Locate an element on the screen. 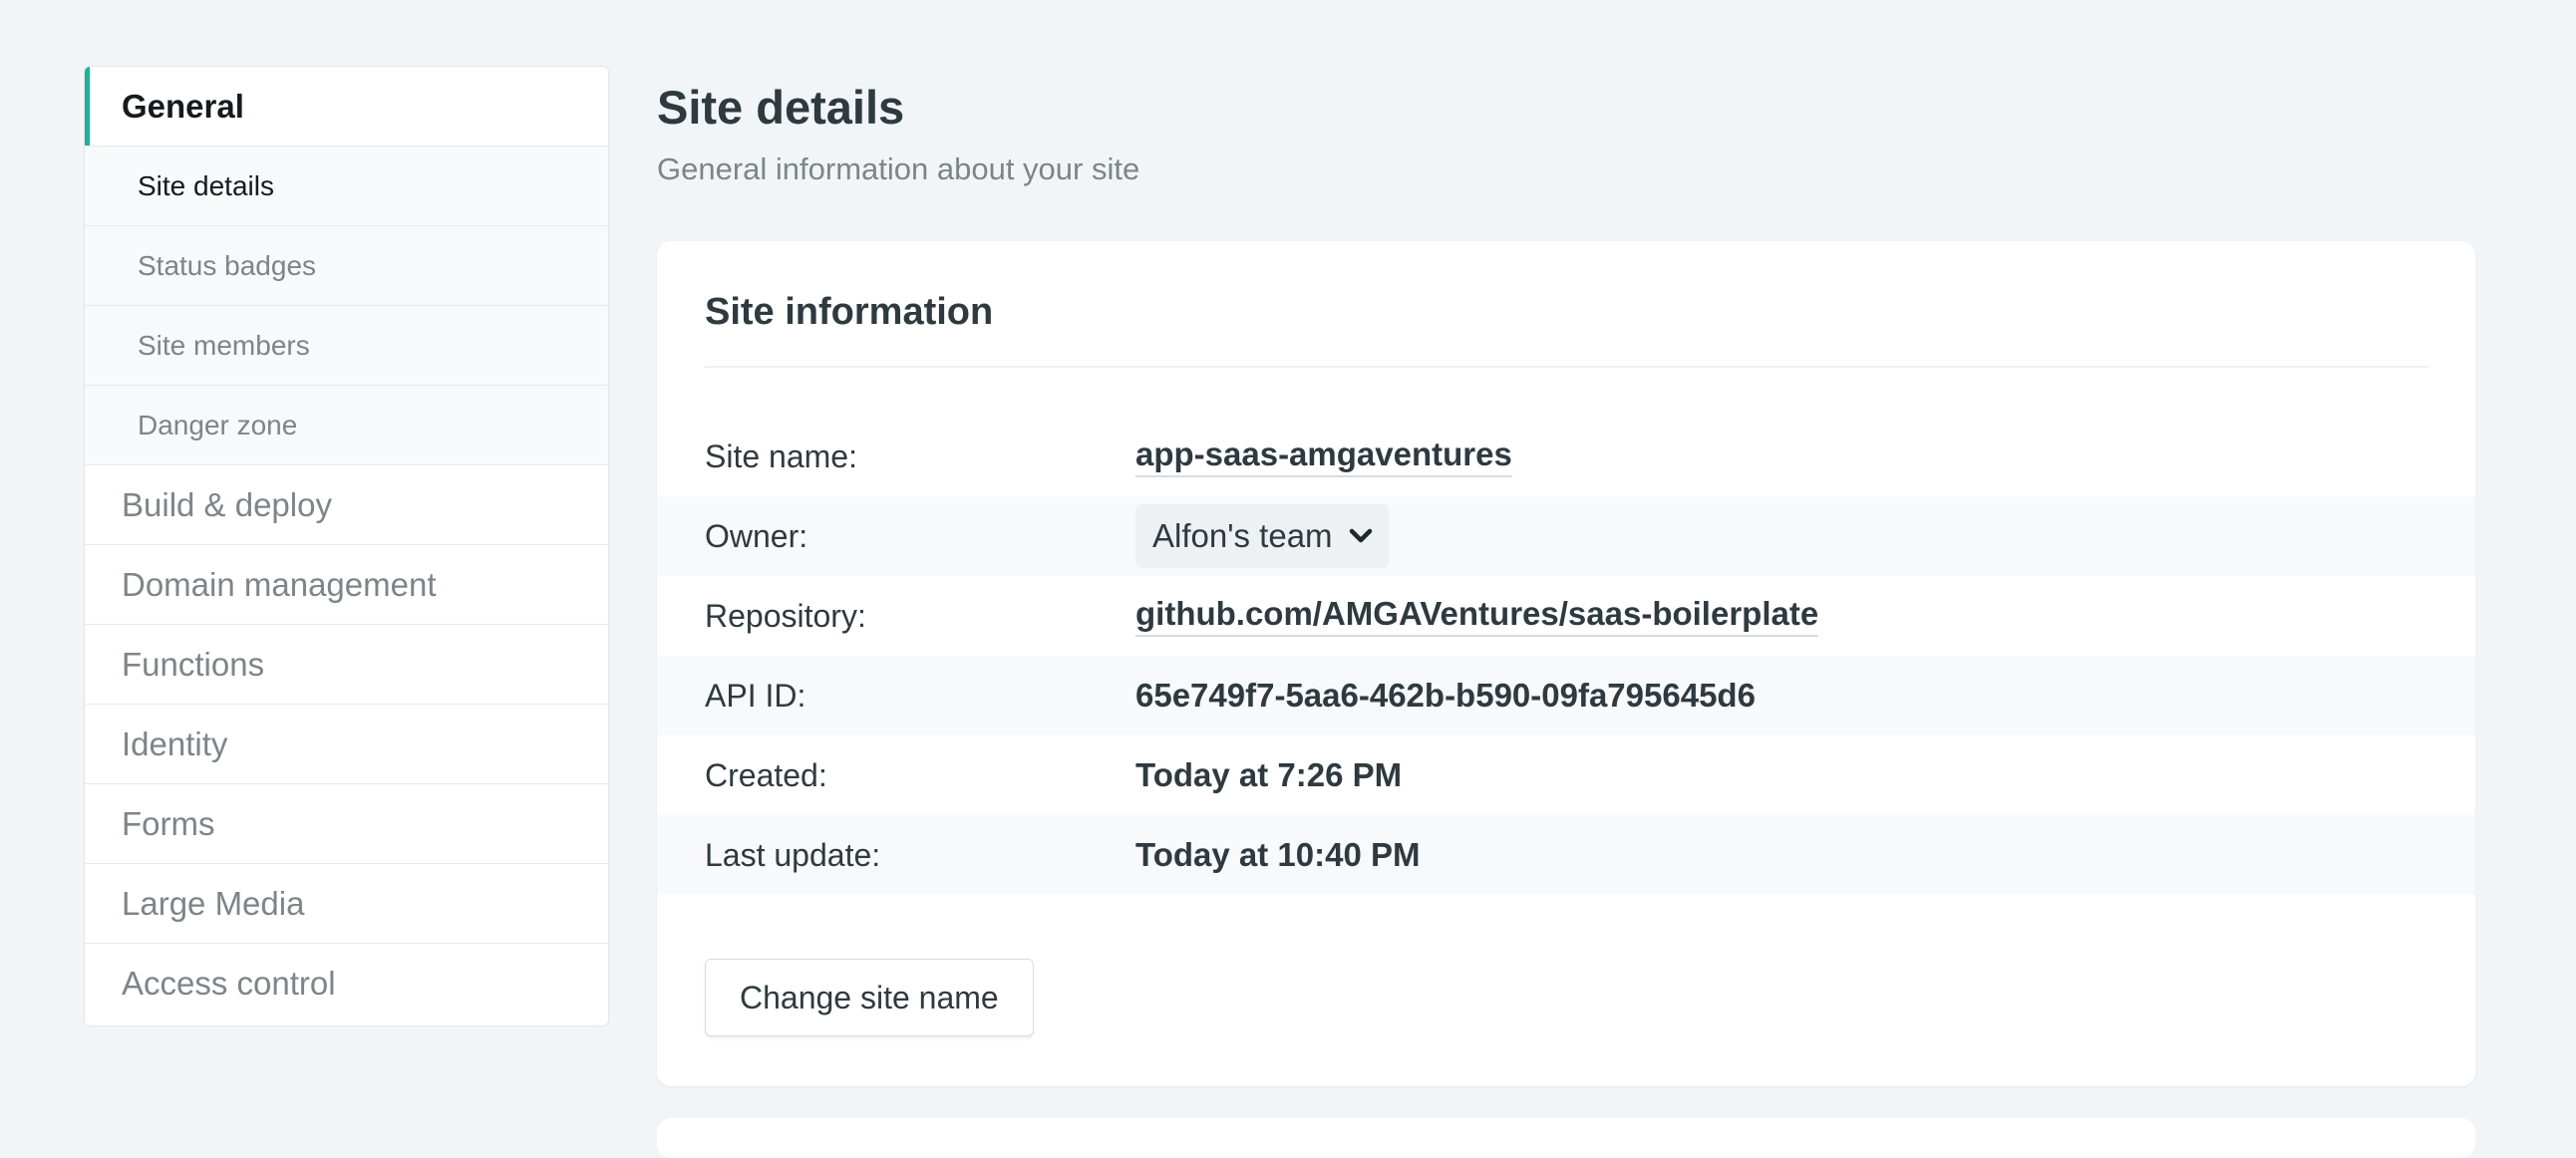 The width and height of the screenshot is (2576, 1158). card-divider is located at coordinates (1566, 367).